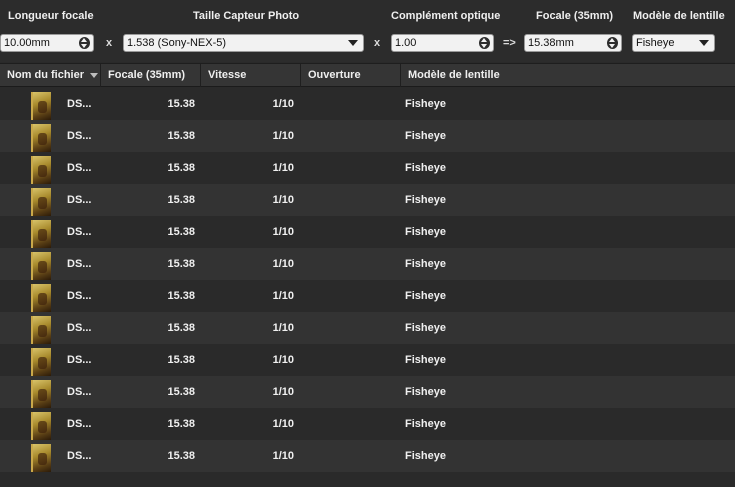  I want to click on column-header-focal: Focale (35mm), so click(151, 75).